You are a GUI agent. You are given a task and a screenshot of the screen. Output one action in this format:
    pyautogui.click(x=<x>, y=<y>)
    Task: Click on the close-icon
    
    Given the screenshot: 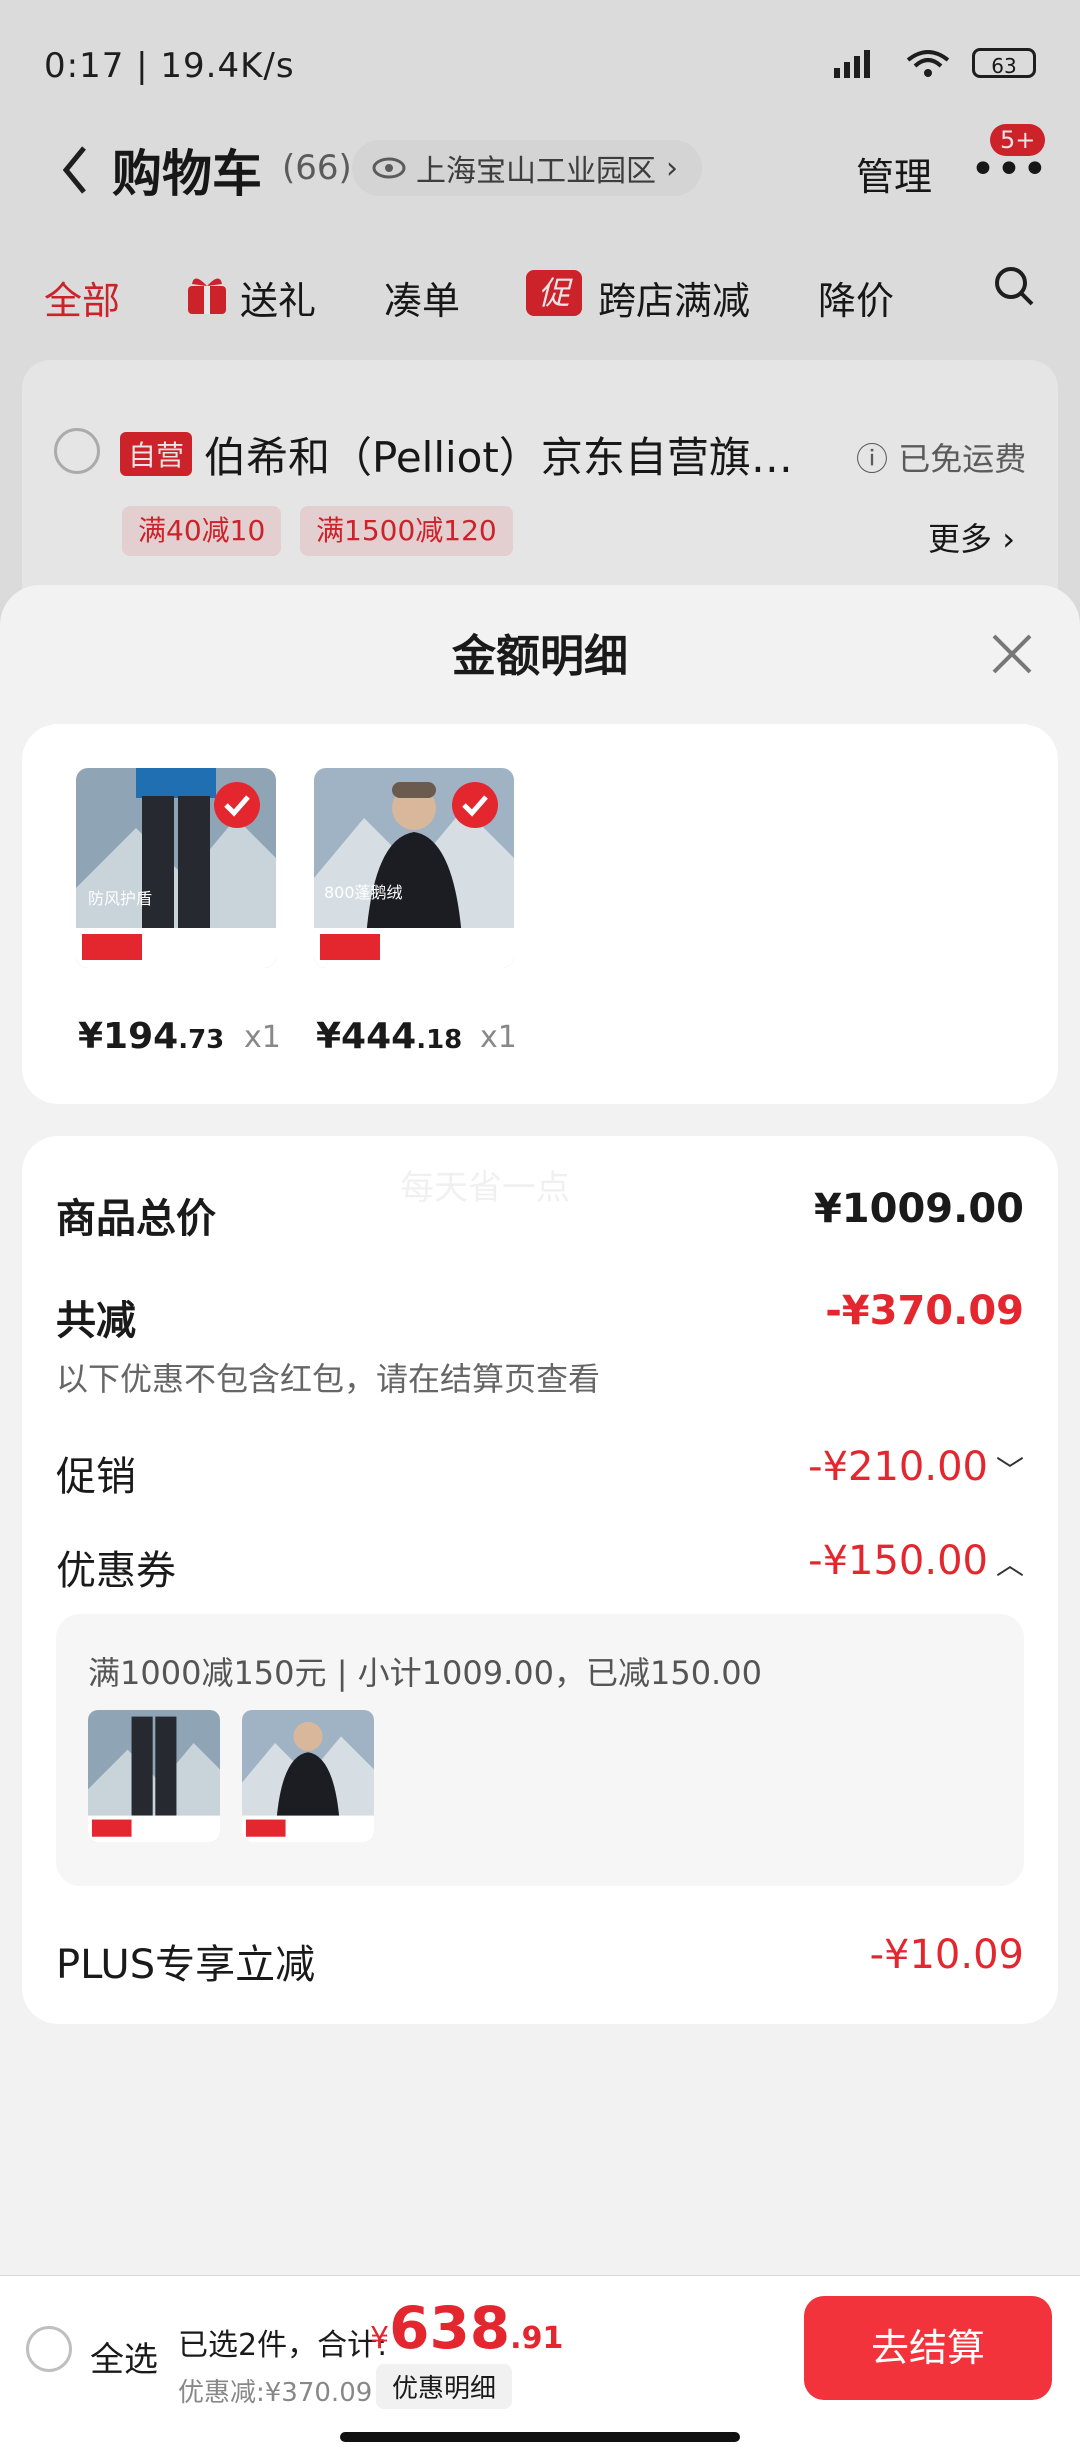 What is the action you would take?
    pyautogui.click(x=1012, y=654)
    